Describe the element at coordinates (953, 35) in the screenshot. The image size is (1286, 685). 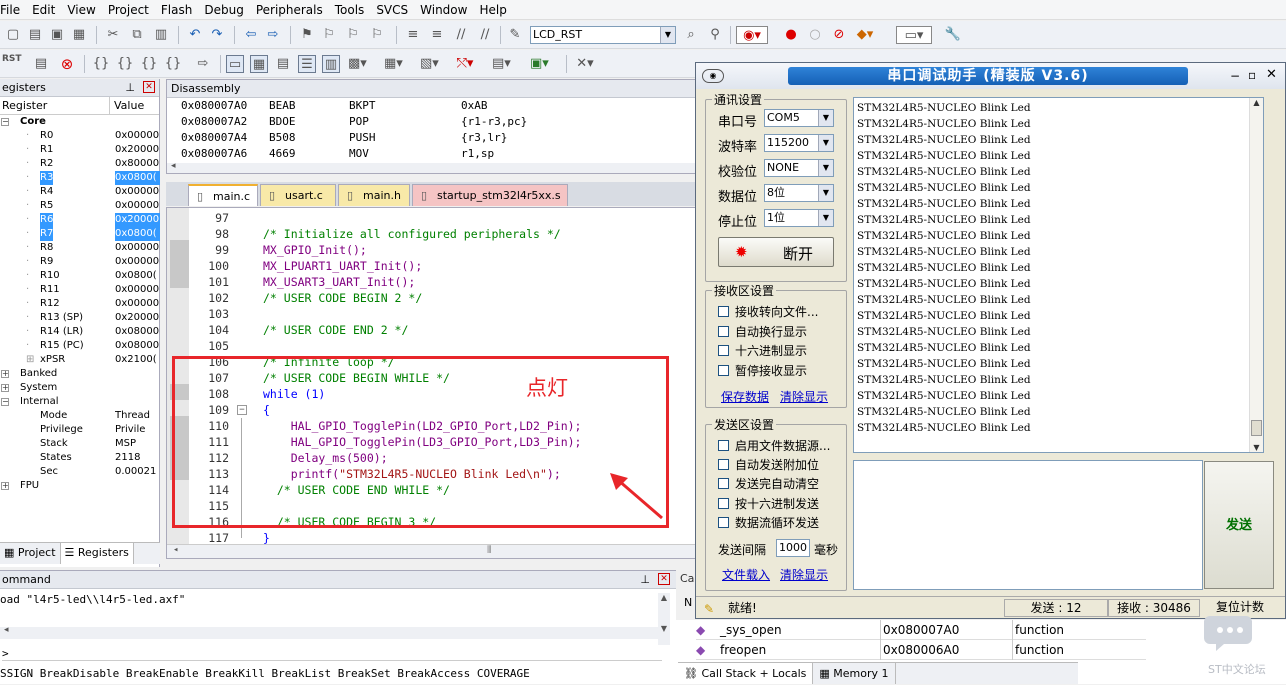
I see `configure-icon: 🔧` at that location.